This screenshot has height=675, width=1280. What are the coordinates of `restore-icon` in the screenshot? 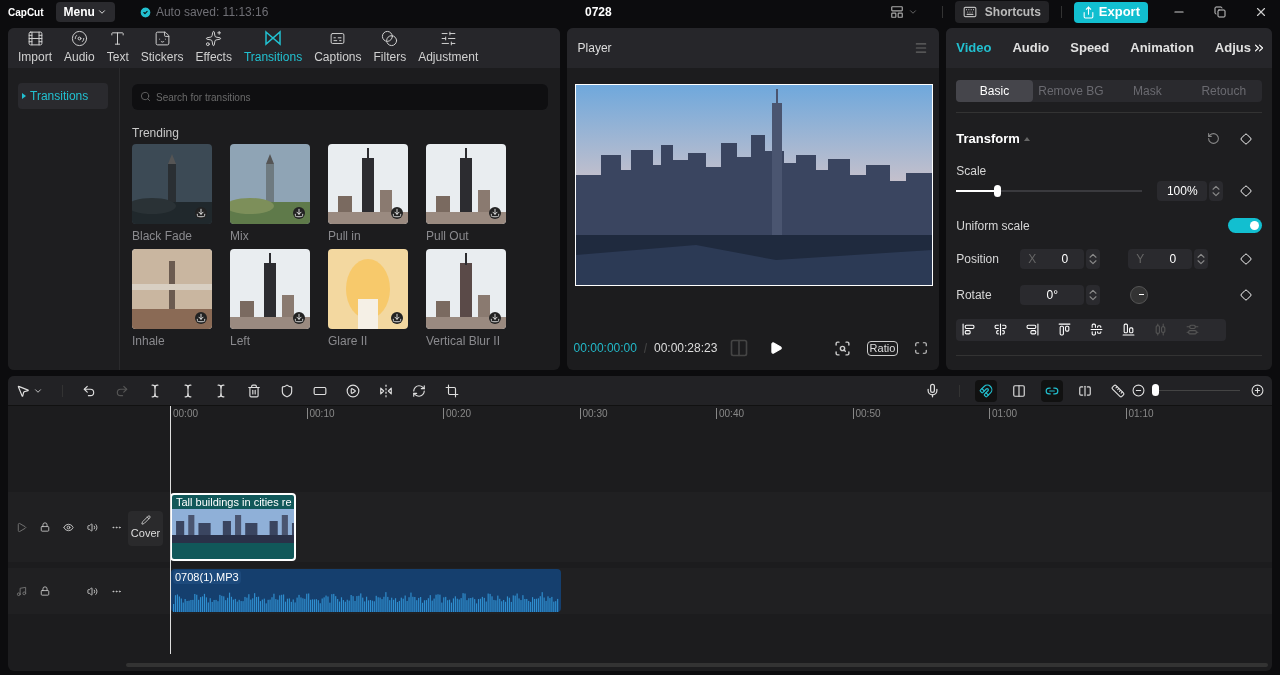 It's located at (1220, 12).